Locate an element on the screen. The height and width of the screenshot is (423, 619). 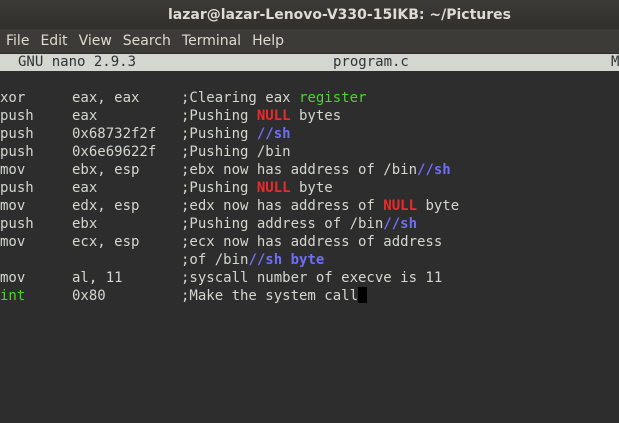
code-line: push eax ;Pushing NULL bytes is located at coordinates (309, 116).